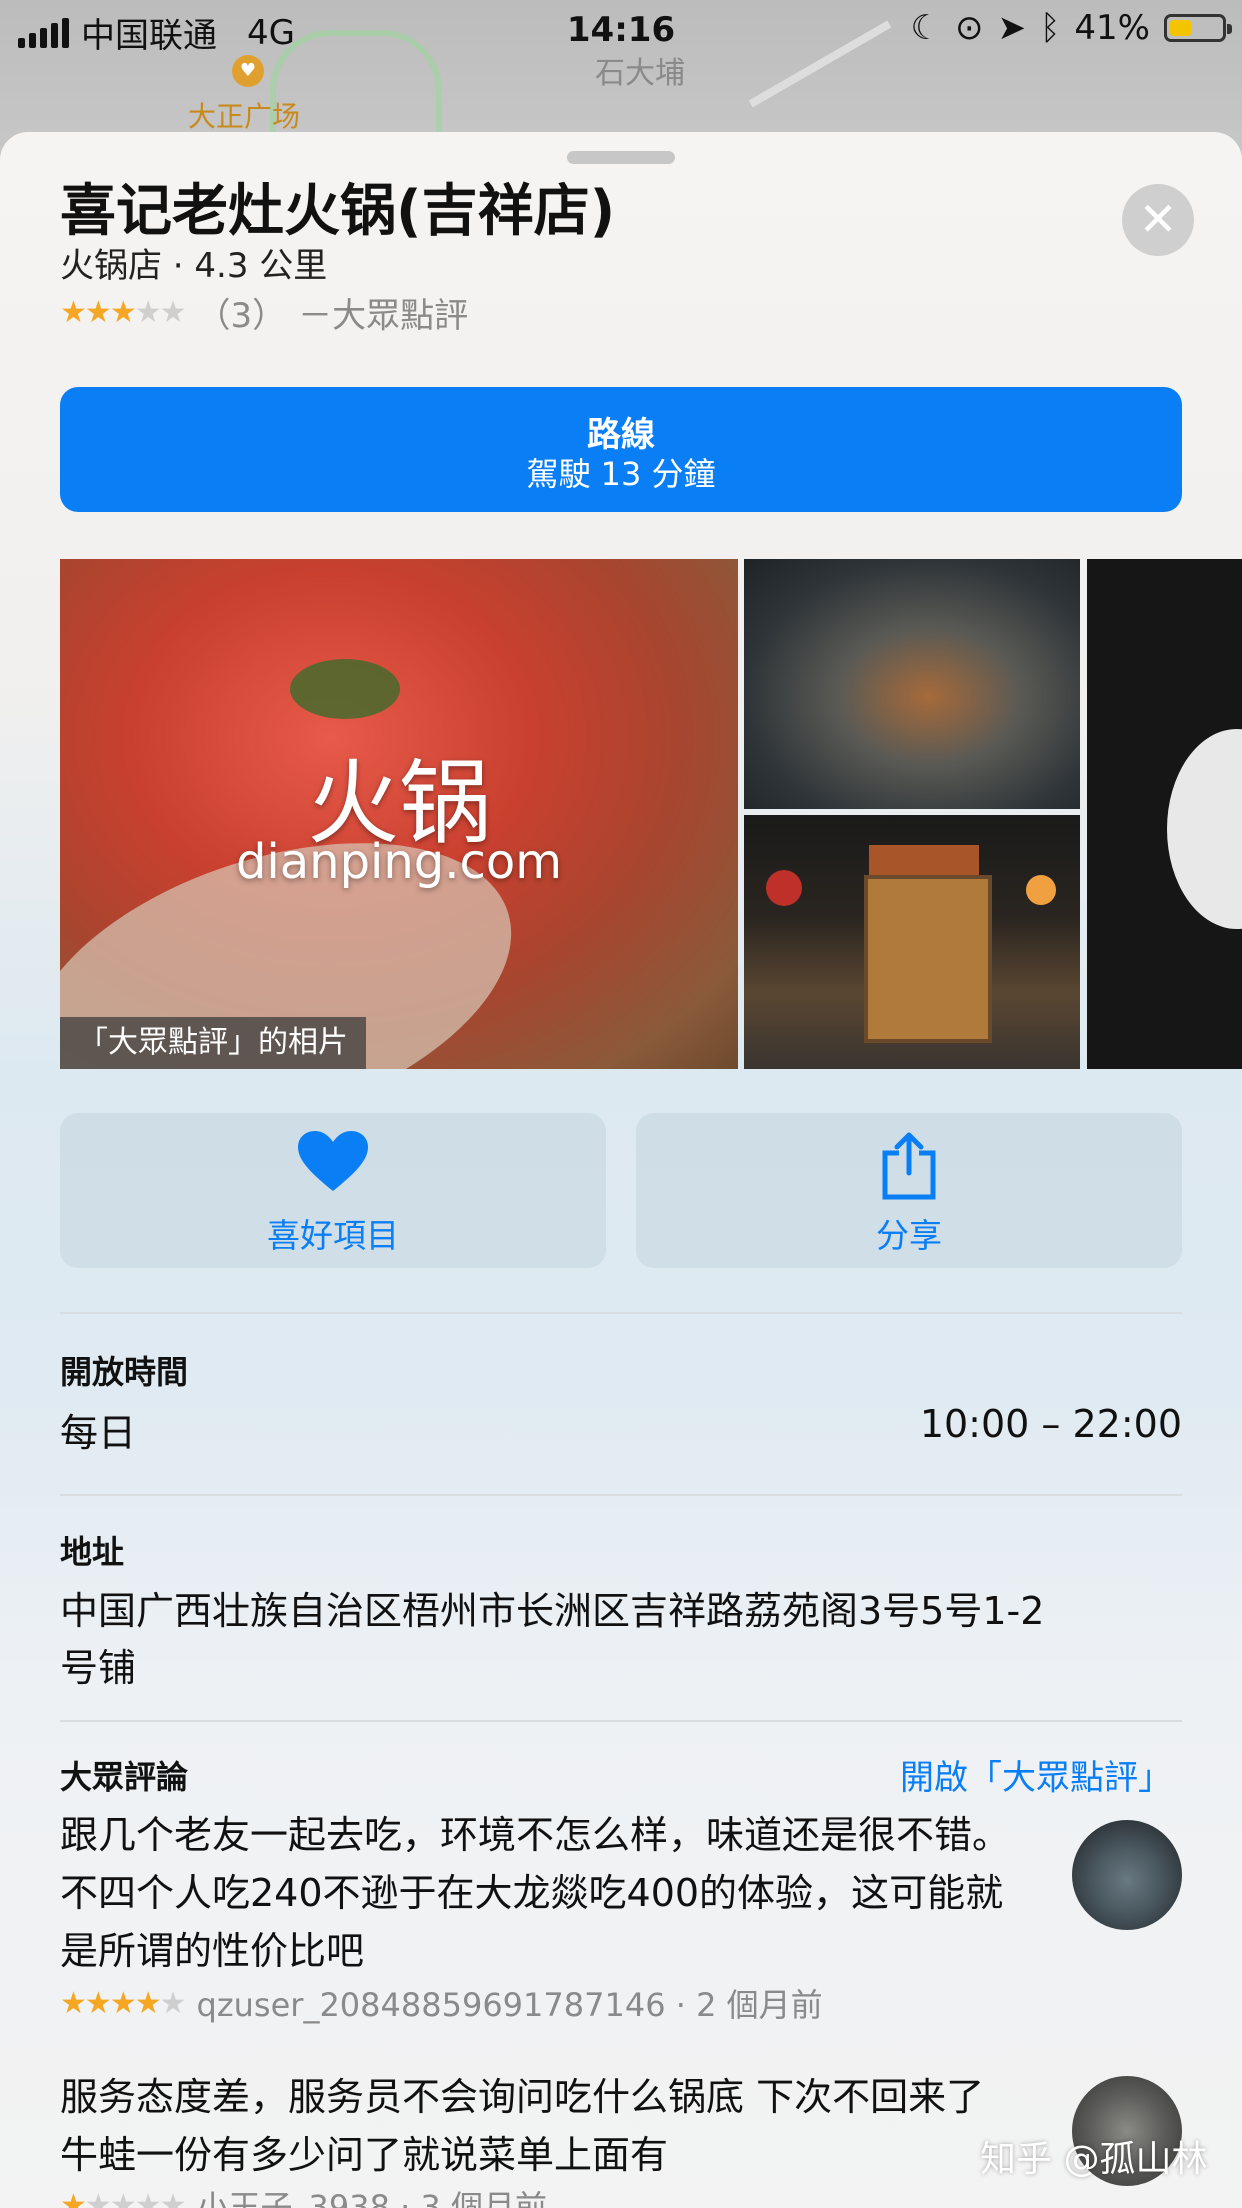 The image size is (1242, 2208). What do you see at coordinates (124, 1777) in the screenshot?
I see `reviews-label: 大眾評論` at bounding box center [124, 1777].